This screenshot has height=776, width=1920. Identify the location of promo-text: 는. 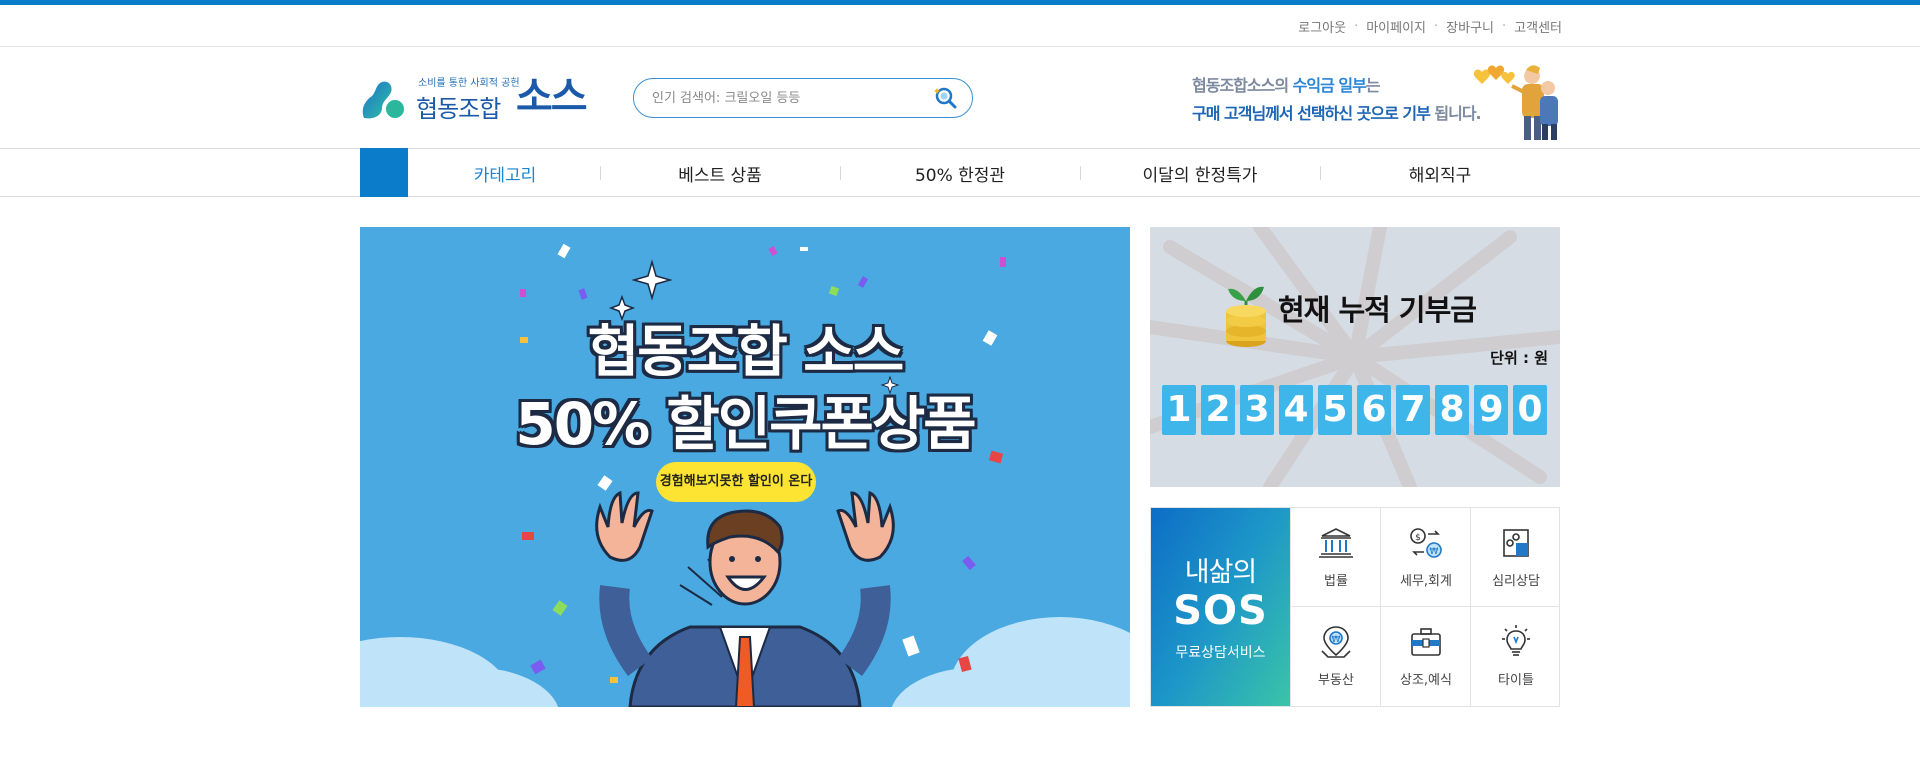
(1373, 85).